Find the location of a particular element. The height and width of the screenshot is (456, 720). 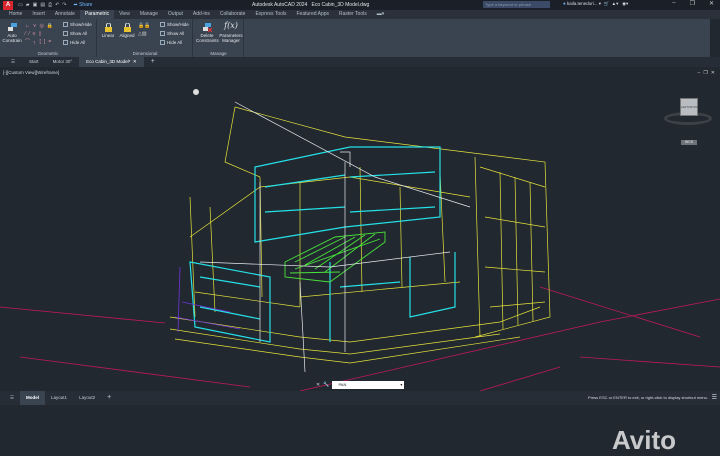

tab-annotate: Annotate is located at coordinates (65, 14).